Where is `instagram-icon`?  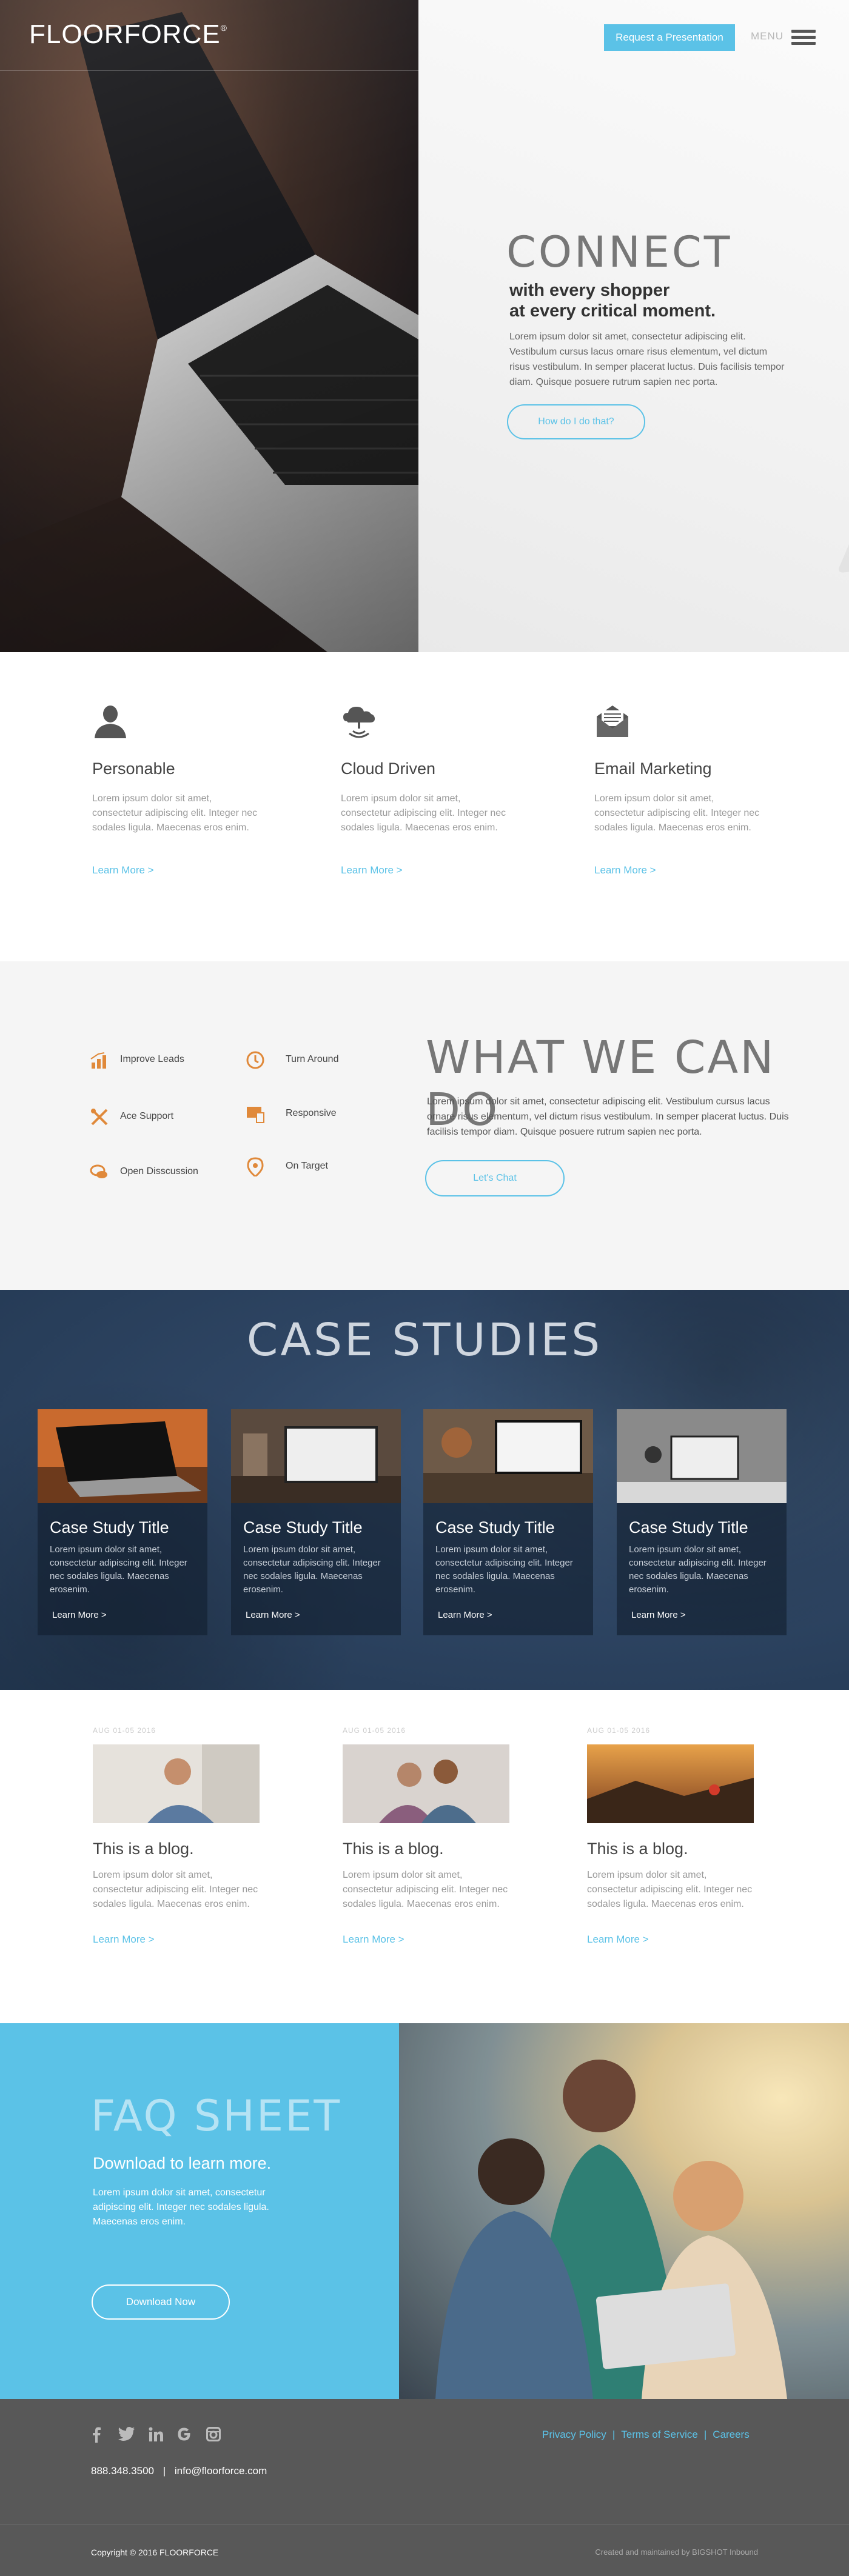
instagram-icon is located at coordinates (213, 2436).